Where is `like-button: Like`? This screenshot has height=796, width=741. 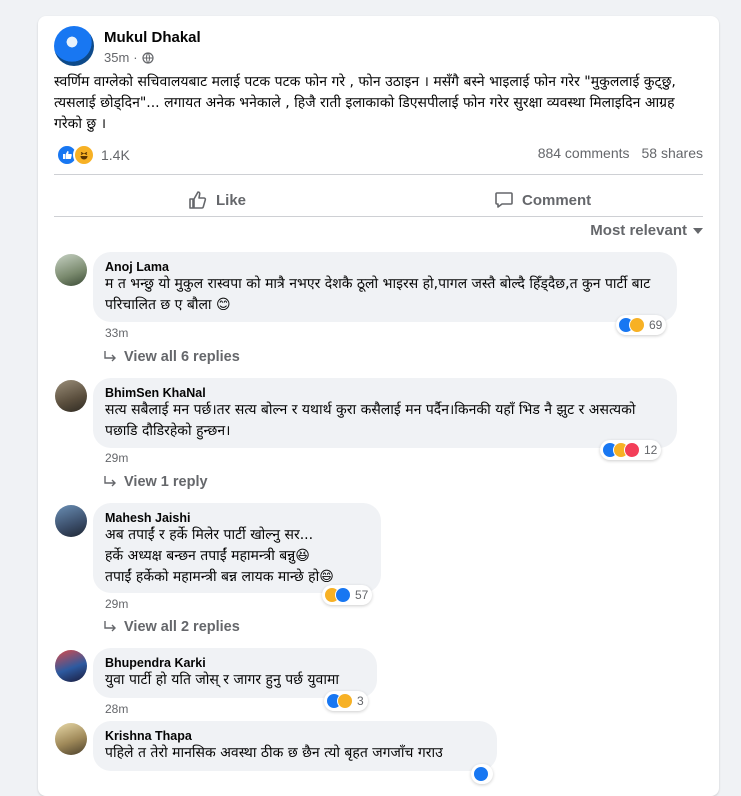
like-button: Like is located at coordinates (217, 200).